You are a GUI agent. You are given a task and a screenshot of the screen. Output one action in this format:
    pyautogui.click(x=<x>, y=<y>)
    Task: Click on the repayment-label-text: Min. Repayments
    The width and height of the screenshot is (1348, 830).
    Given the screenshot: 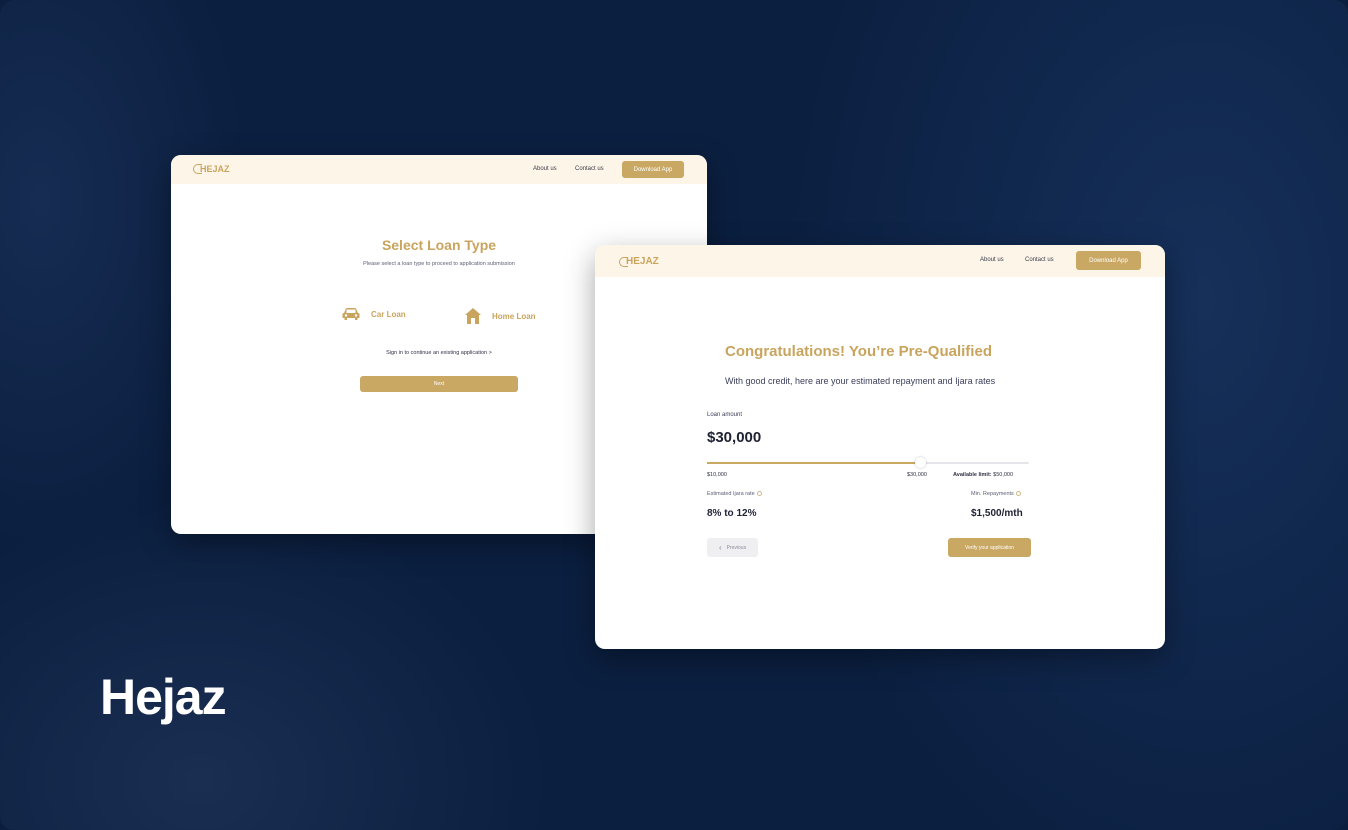 What is the action you would take?
    pyautogui.click(x=992, y=494)
    